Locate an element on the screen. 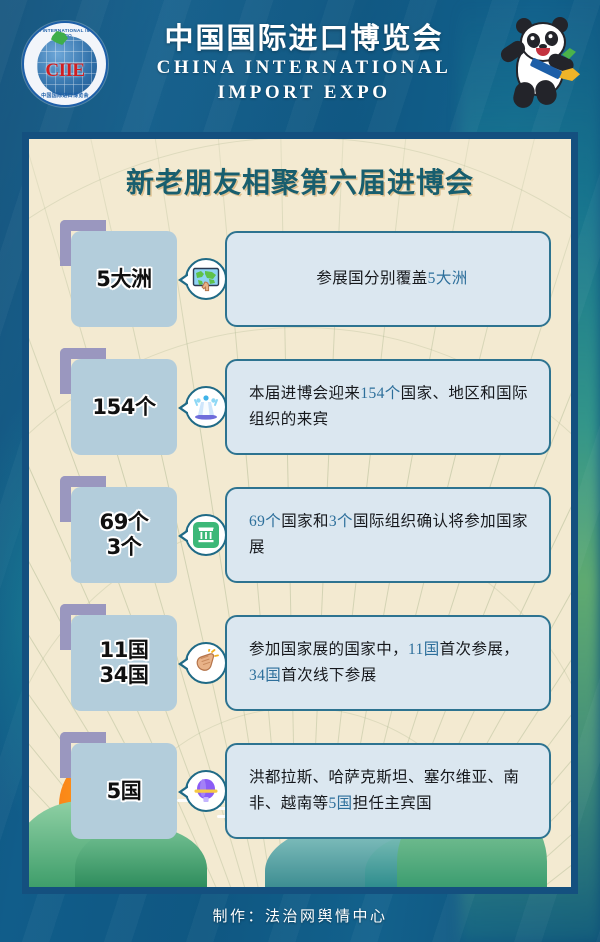 Image resolution: width=600 pixels, height=942 pixels. description-bubble: 69个国家和3个国际组织确认将参加国家展 is located at coordinates (388, 535).